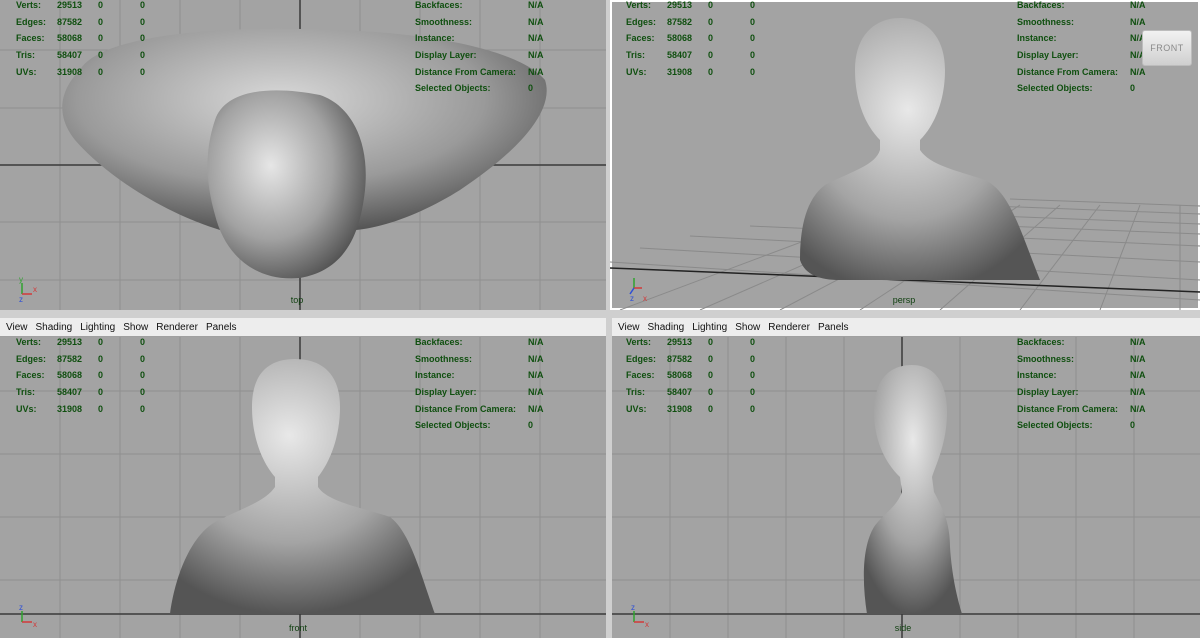 The image size is (1200, 638). I want to click on camera-label: front, so click(298, 628).